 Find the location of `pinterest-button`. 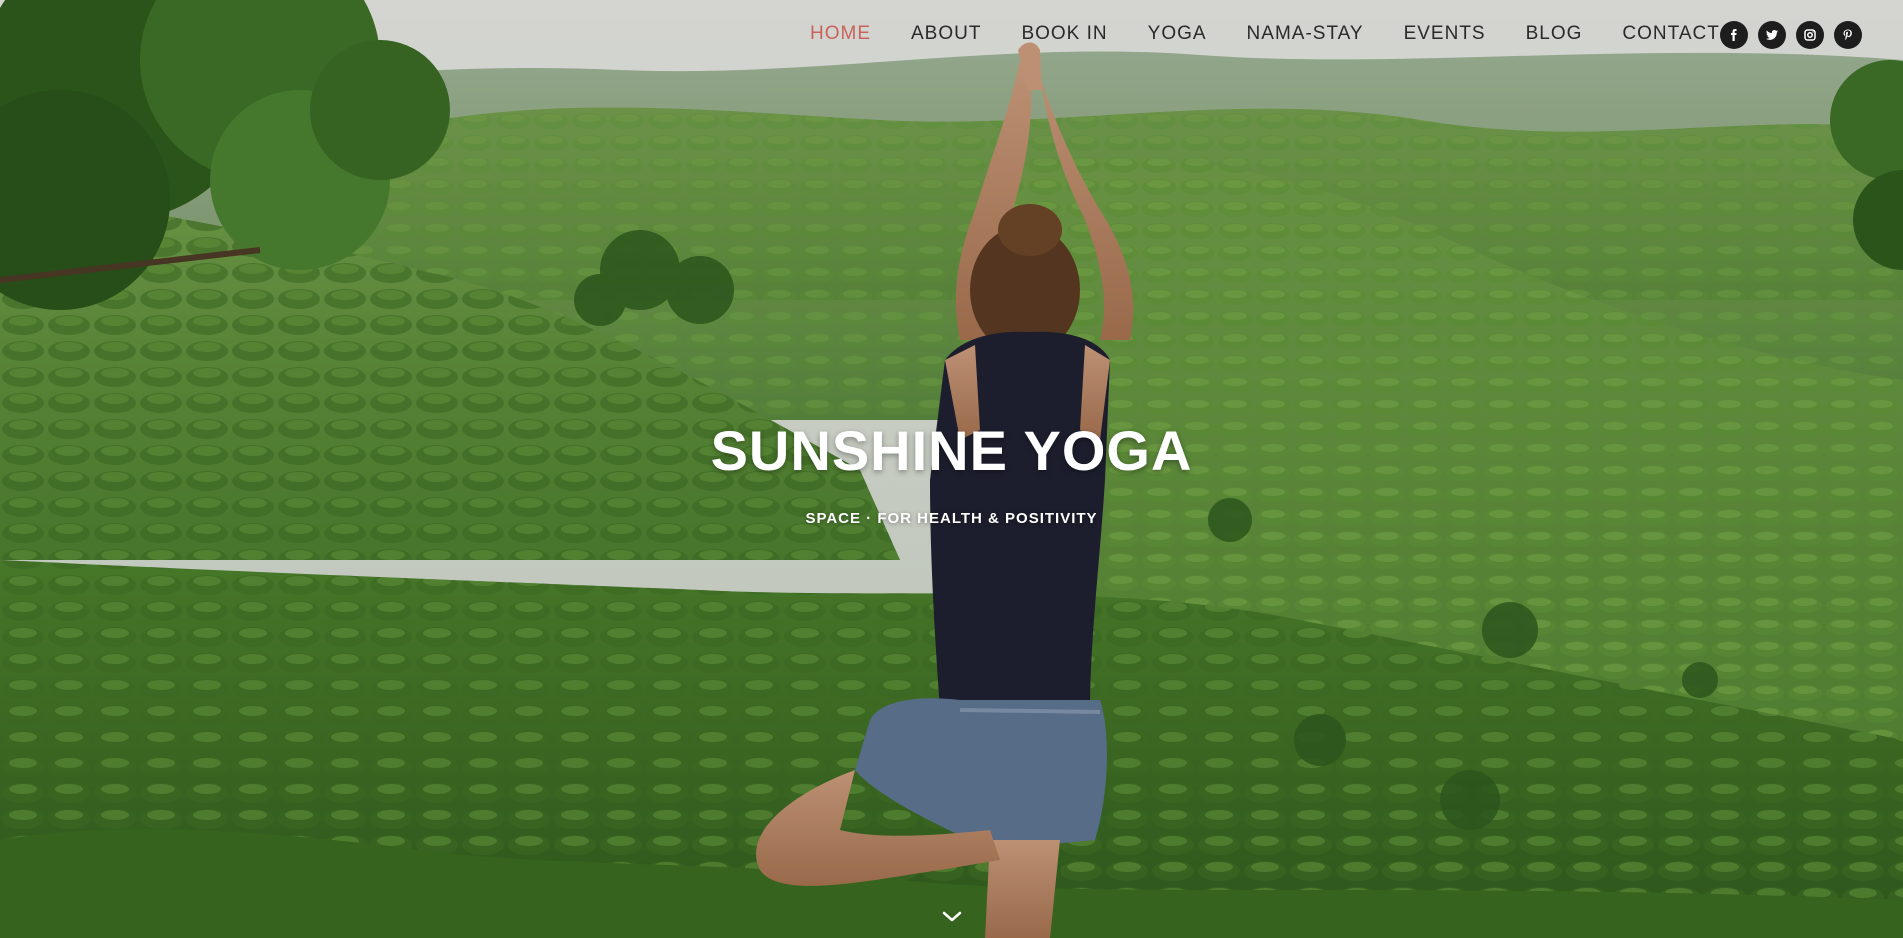

pinterest-button is located at coordinates (1848, 35).